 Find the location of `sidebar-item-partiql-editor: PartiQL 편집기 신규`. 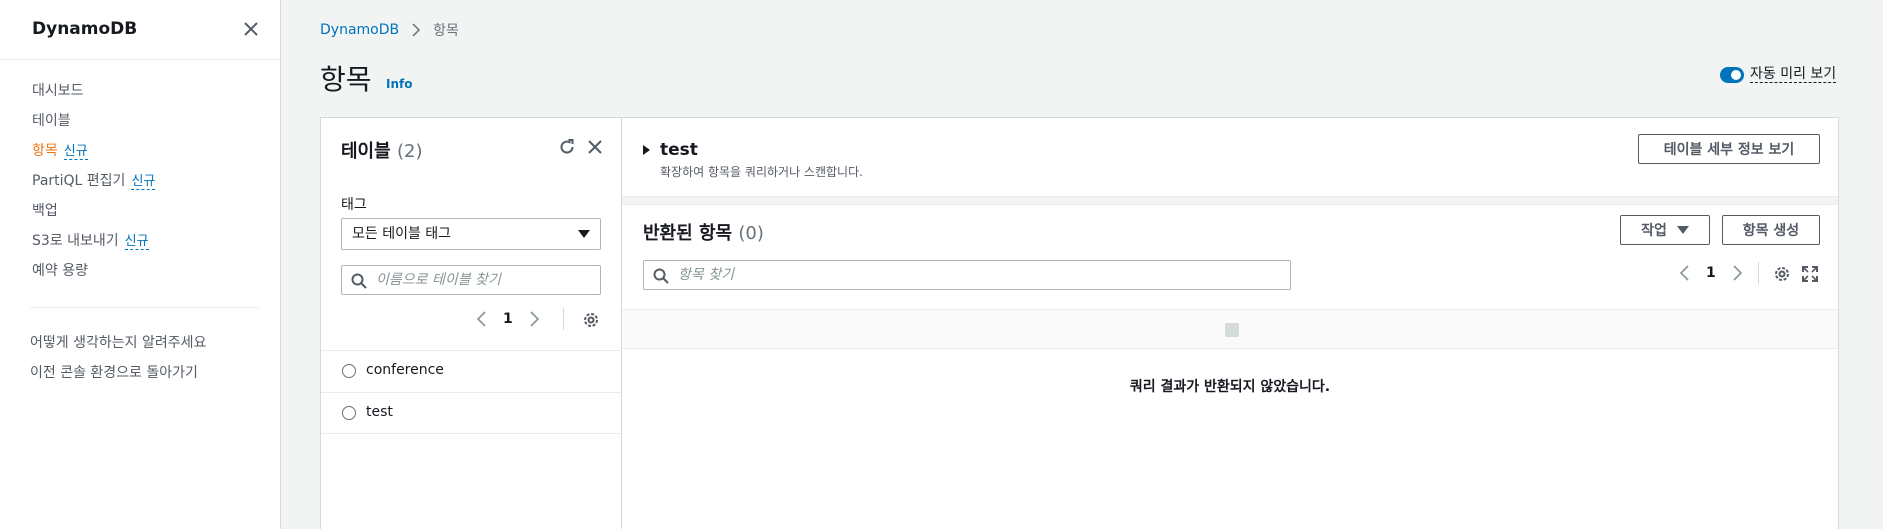

sidebar-item-partiql-editor: PartiQL 편집기 신규 is located at coordinates (94, 183).